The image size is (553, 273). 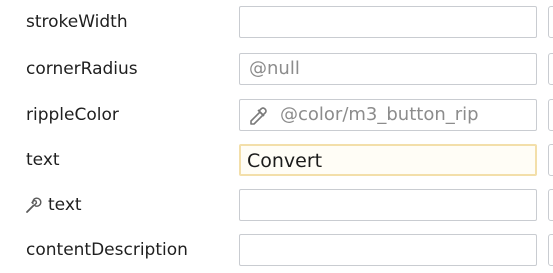 I want to click on attribute-name: rippleColor, so click(x=72, y=115).